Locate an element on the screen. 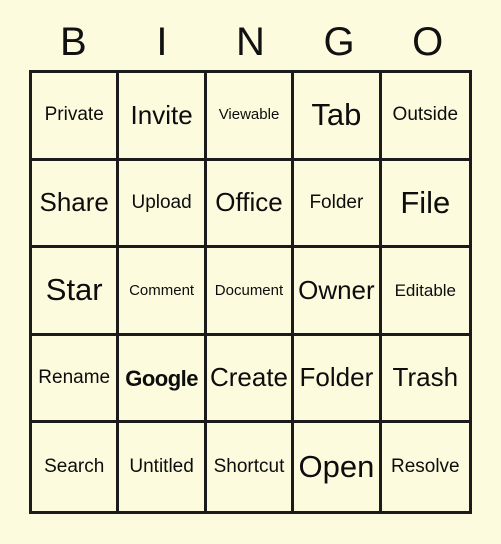  bingo-cell-label: Google is located at coordinates (161, 378).